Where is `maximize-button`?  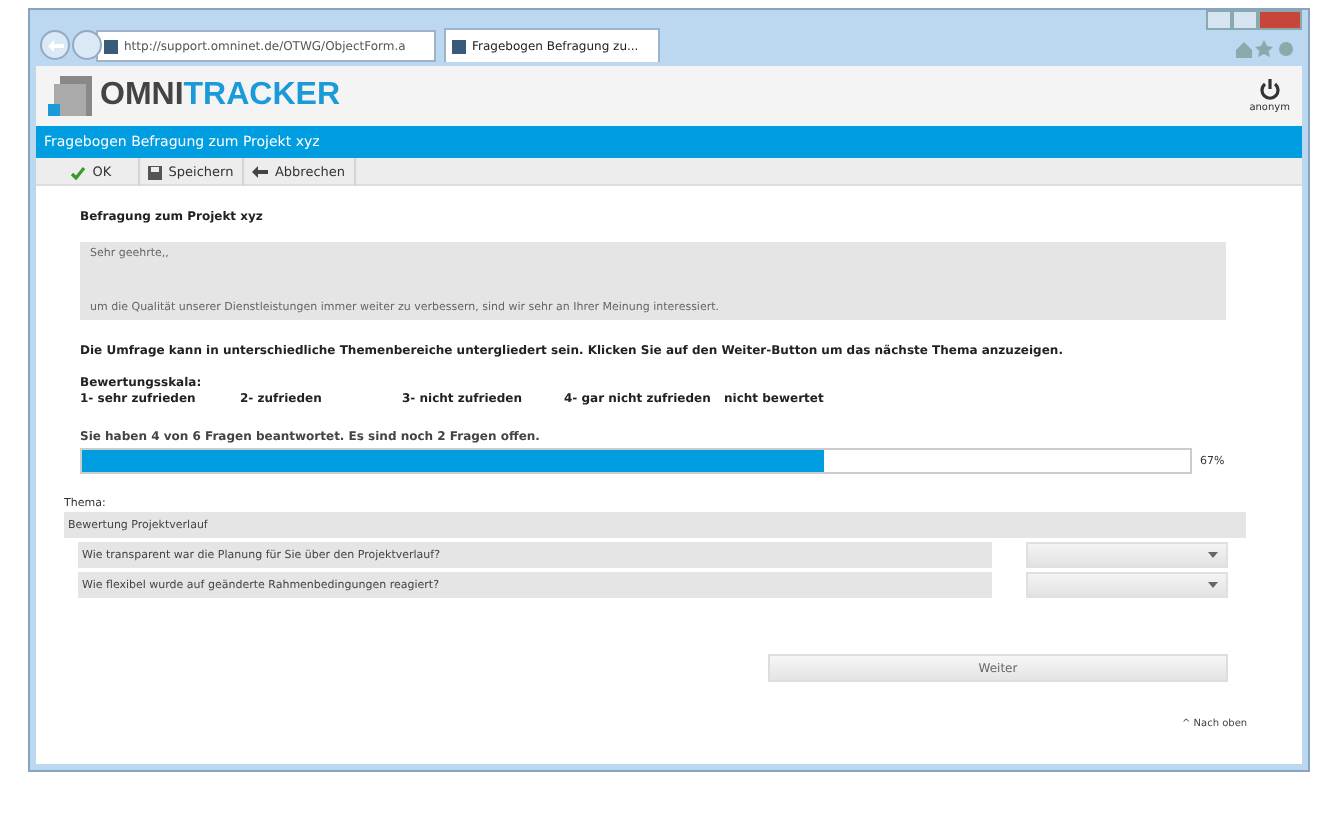 maximize-button is located at coordinates (1245, 20).